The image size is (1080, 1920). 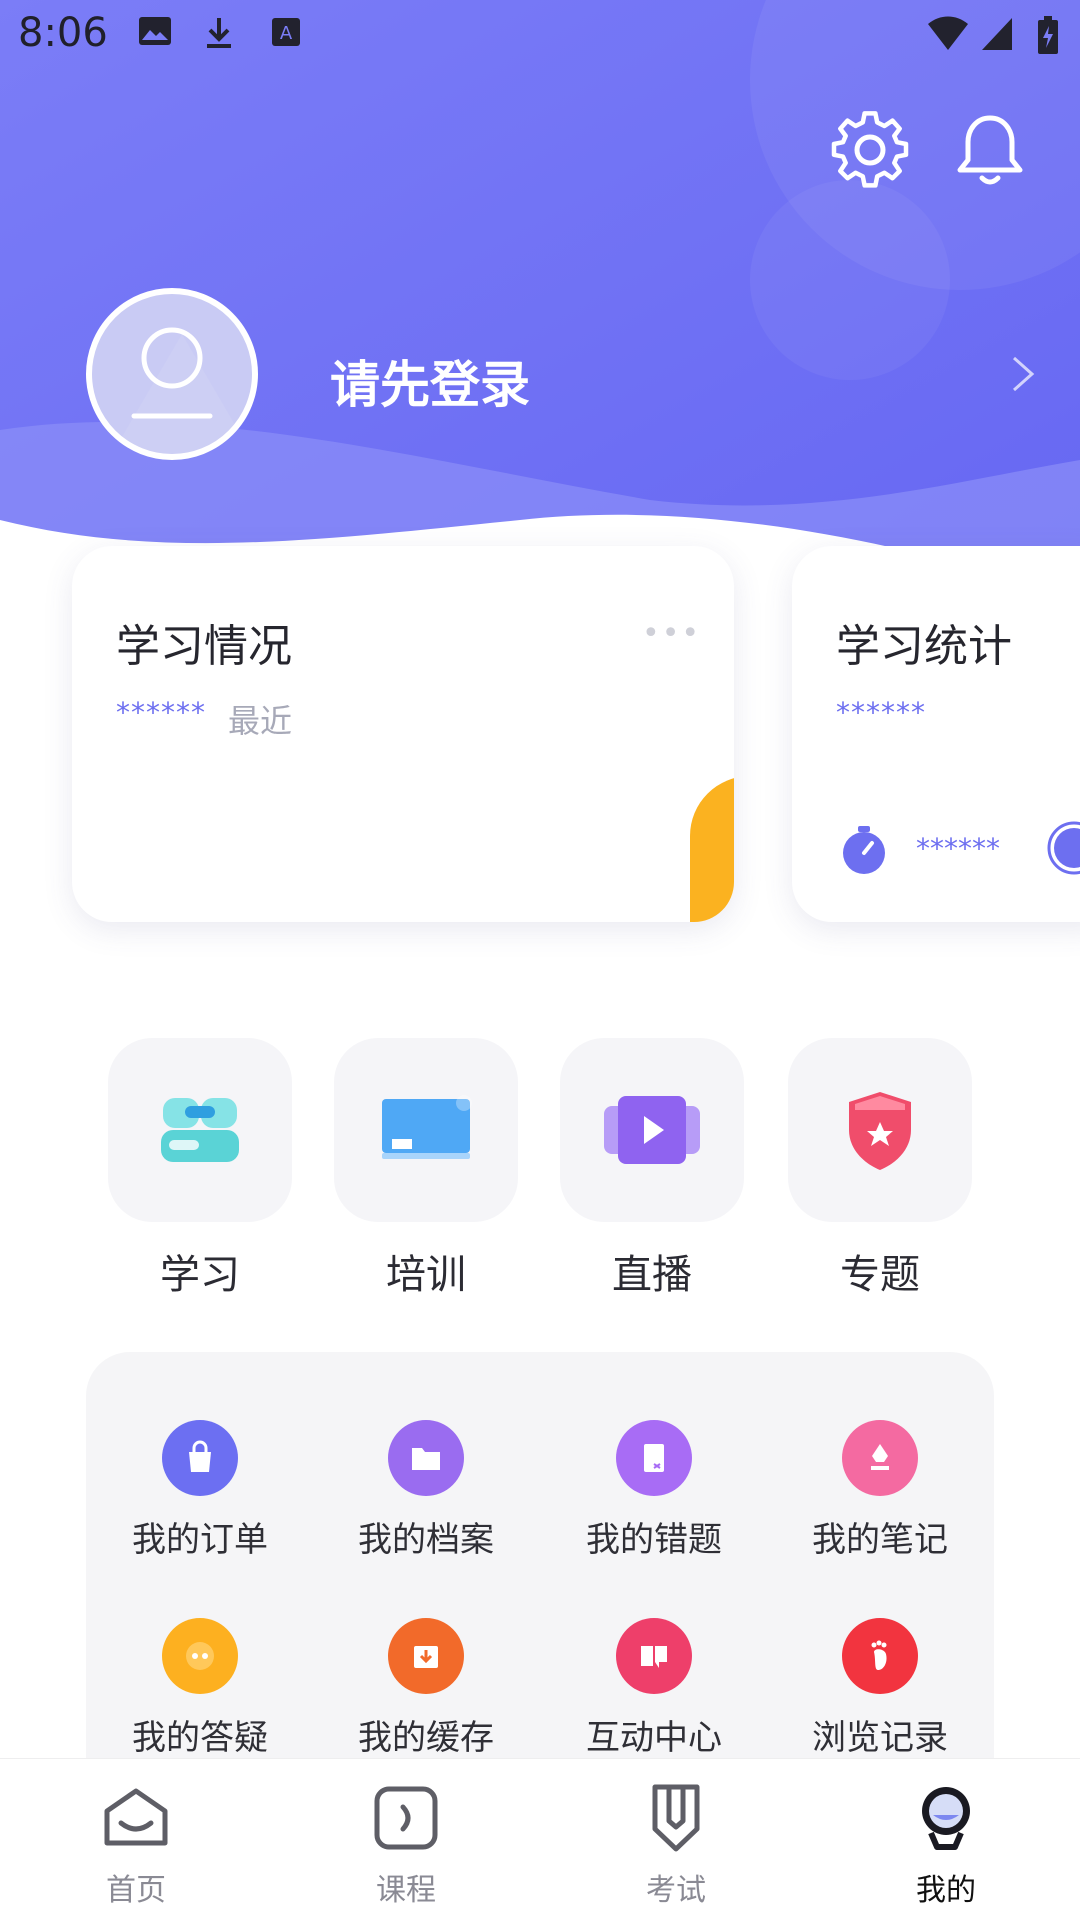 What do you see at coordinates (200, 1540) in the screenshot?
I see `menu-label: 我的订单` at bounding box center [200, 1540].